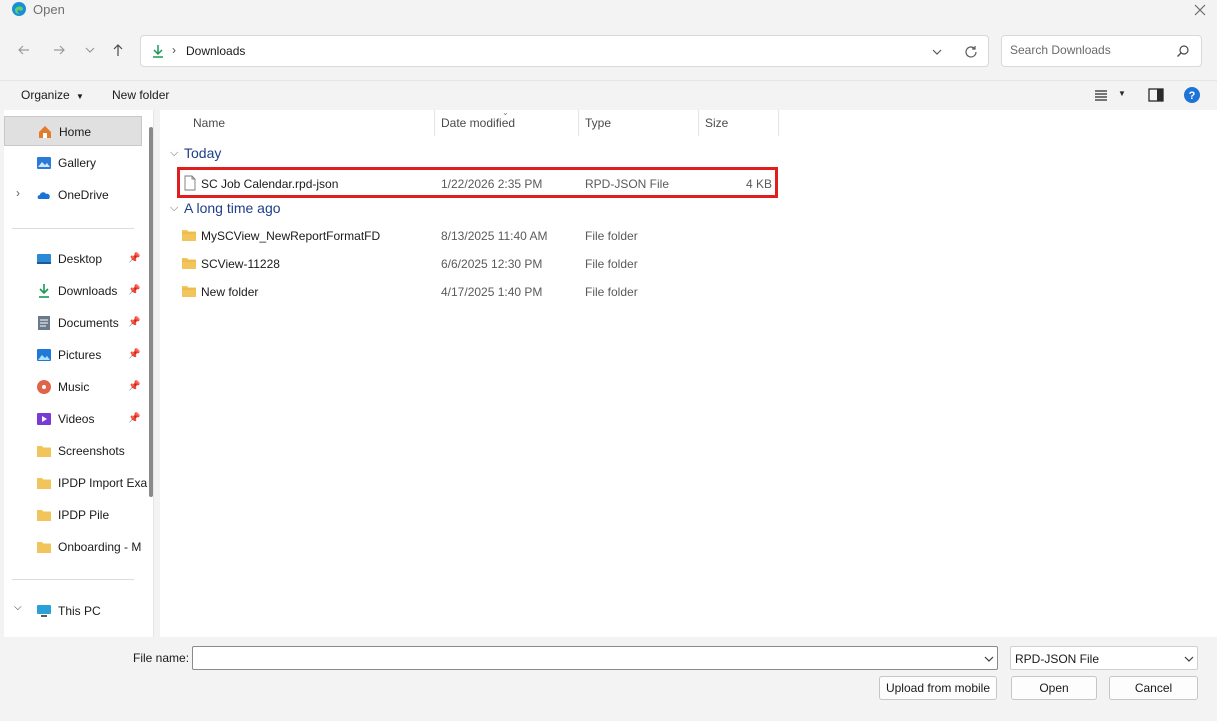 This screenshot has height=721, width=1217. What do you see at coordinates (44, 163) in the screenshot?
I see `gallery-icon` at bounding box center [44, 163].